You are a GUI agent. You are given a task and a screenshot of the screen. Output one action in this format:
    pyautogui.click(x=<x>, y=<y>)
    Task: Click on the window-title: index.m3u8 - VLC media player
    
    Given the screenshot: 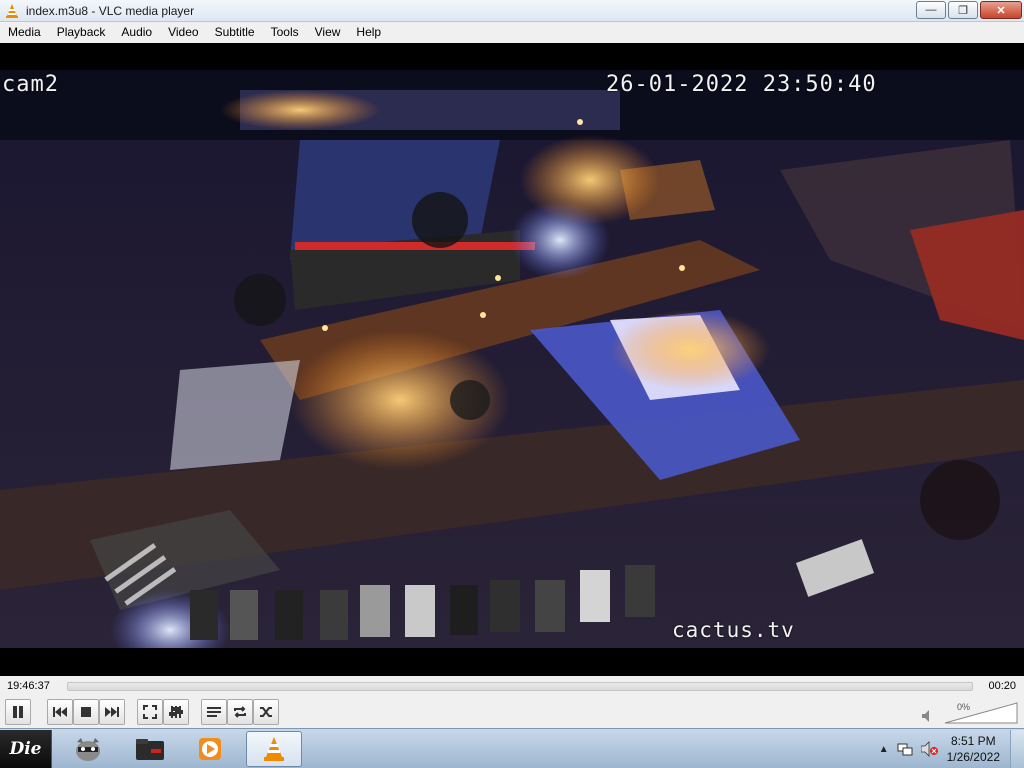 What is the action you would take?
    pyautogui.click(x=110, y=10)
    